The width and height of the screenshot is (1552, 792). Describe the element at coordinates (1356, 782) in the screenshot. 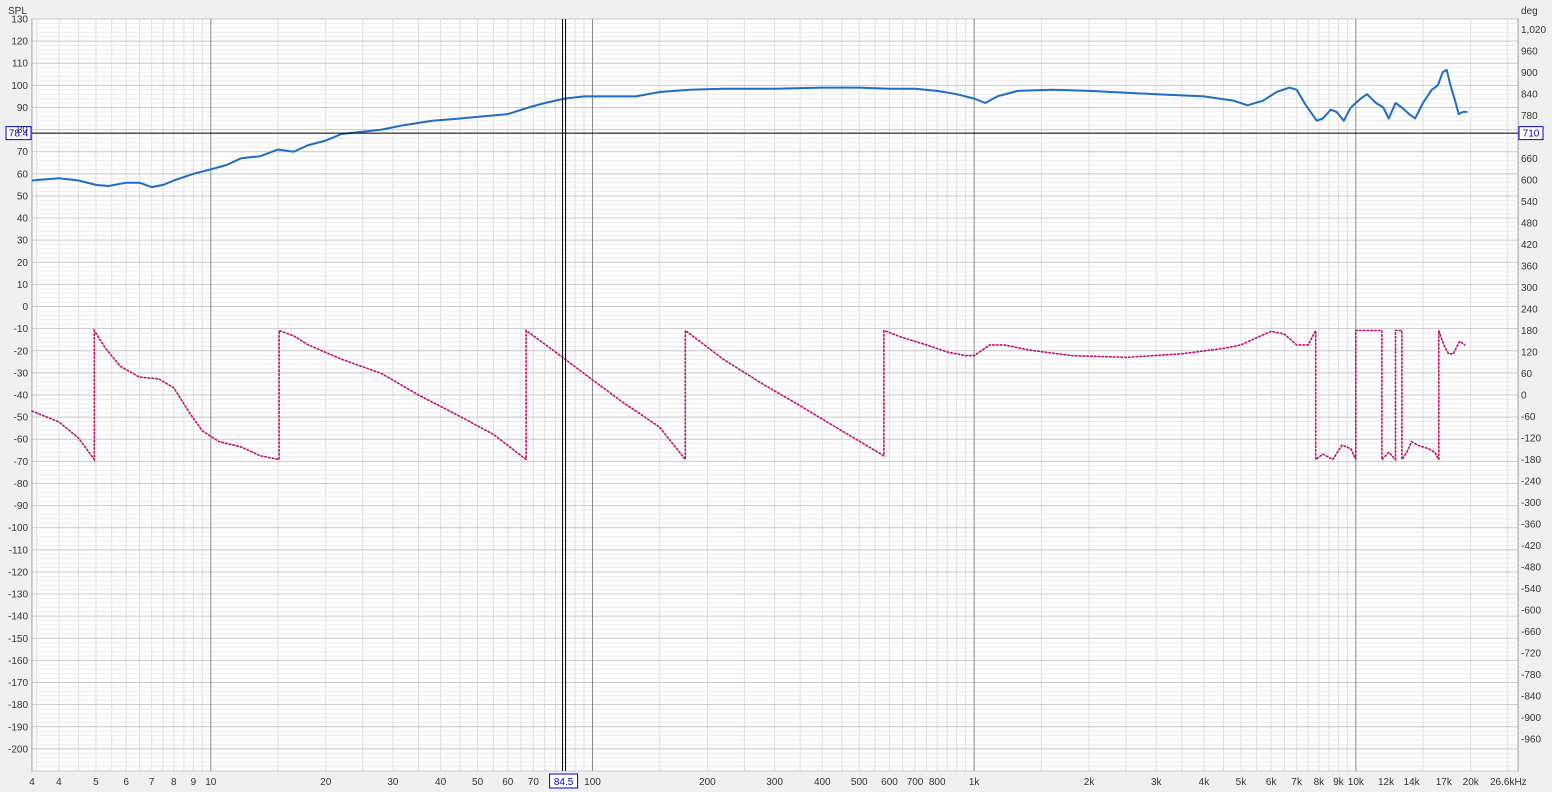

I see `x-tick-label: 10k` at that location.